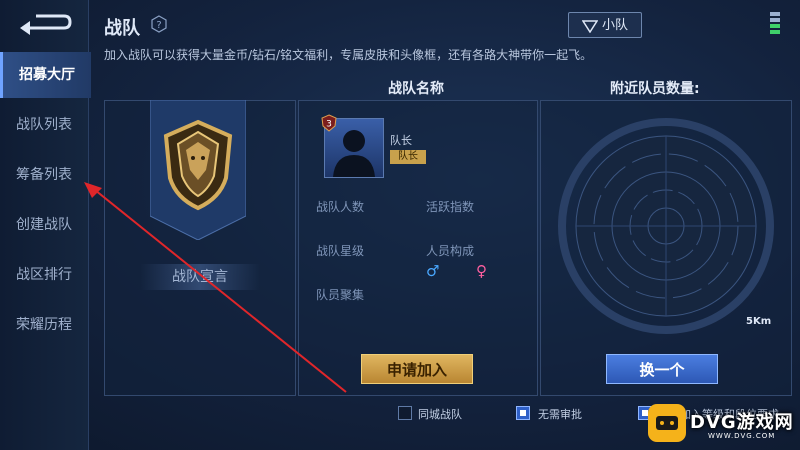  What do you see at coordinates (433, 271) in the screenshot?
I see `male-icon: ♂` at bounding box center [433, 271].